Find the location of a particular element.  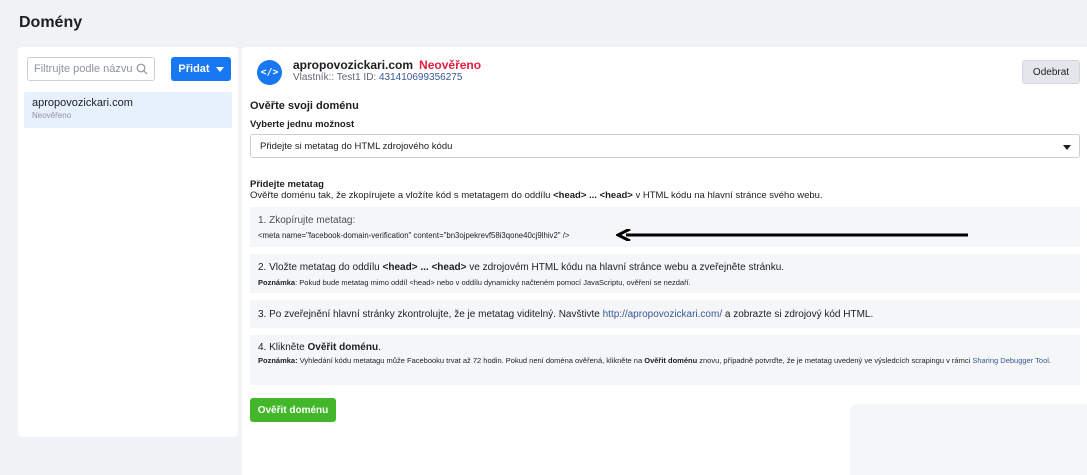

sharing-debugger-link: Sharing Debugger Tool is located at coordinates (1010, 360).